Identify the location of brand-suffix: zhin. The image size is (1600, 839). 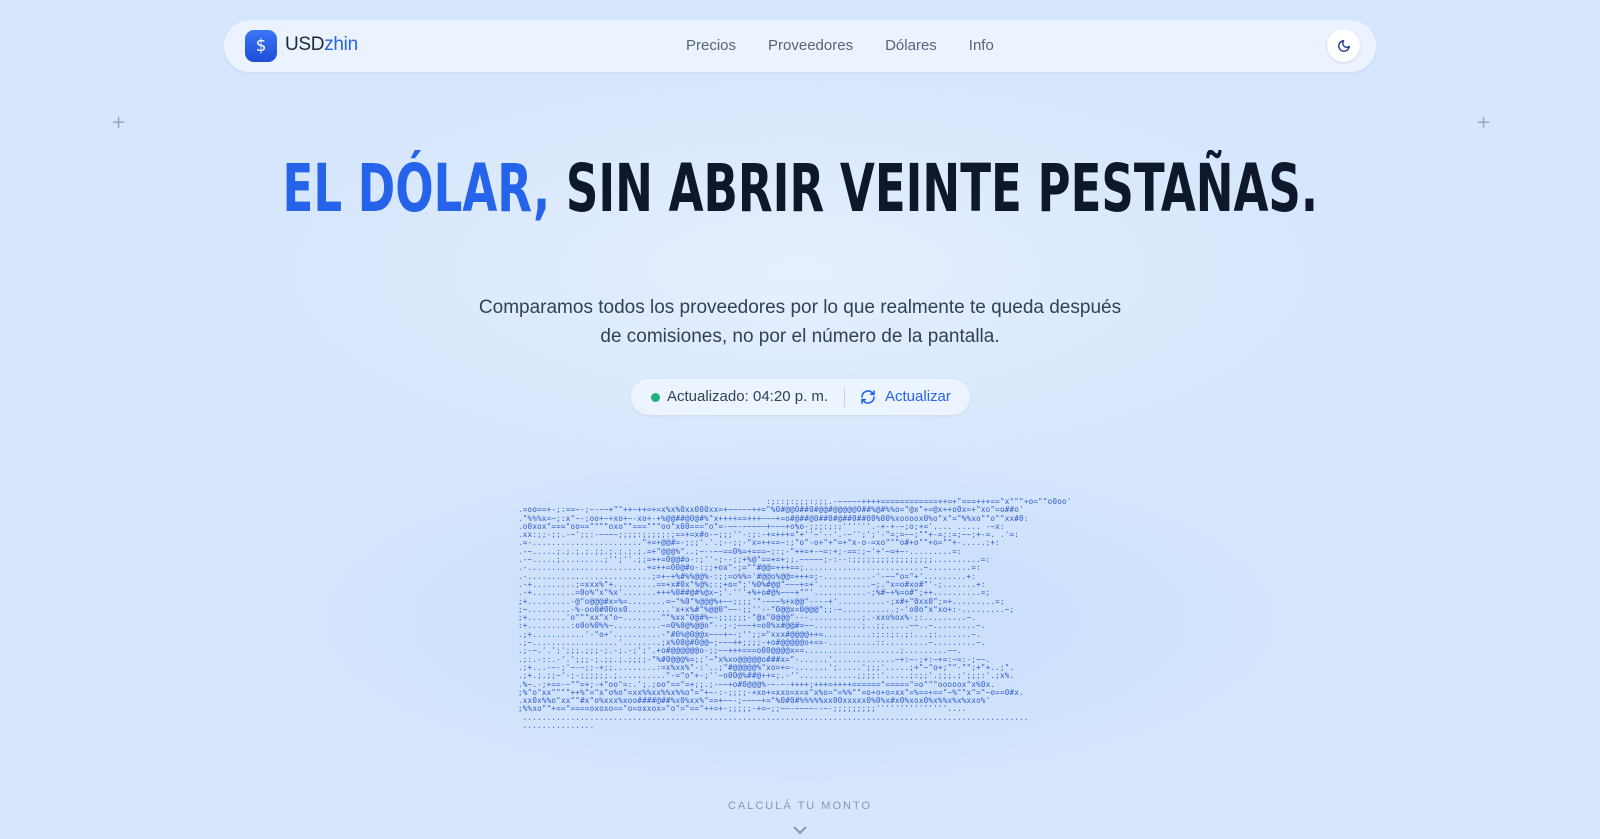
(341, 44).